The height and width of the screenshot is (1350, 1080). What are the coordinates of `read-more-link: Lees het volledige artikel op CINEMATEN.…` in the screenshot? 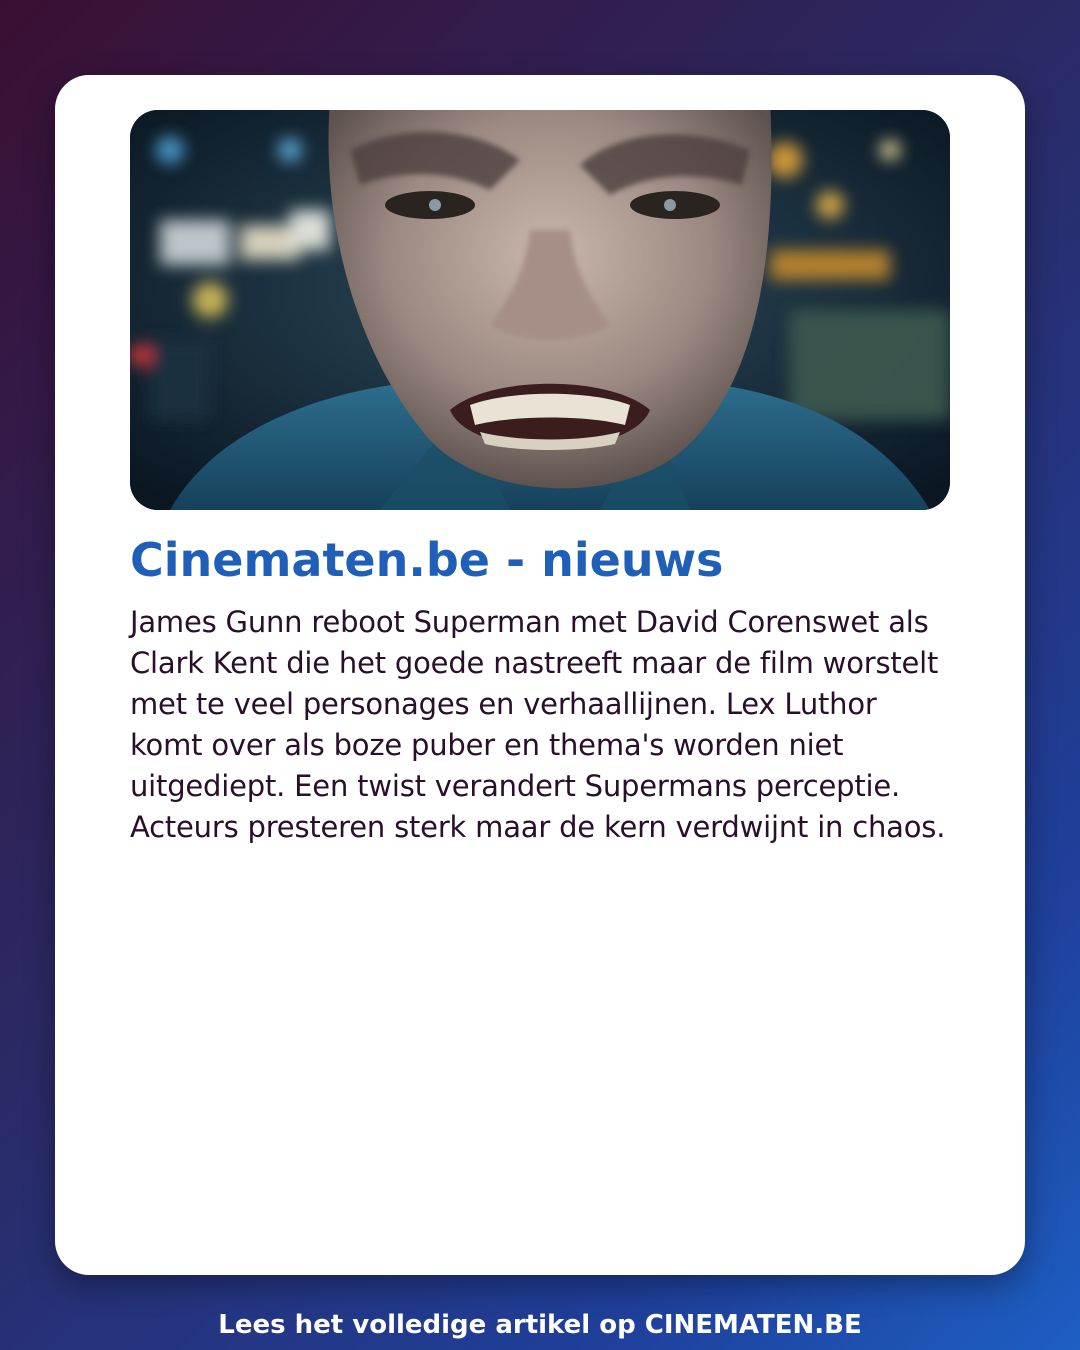 It's located at (540, 1325).